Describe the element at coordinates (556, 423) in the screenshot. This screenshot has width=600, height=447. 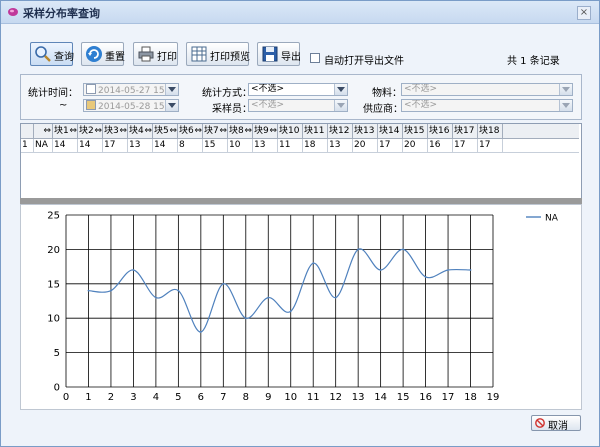
I see `cancel-button: 取消` at that location.